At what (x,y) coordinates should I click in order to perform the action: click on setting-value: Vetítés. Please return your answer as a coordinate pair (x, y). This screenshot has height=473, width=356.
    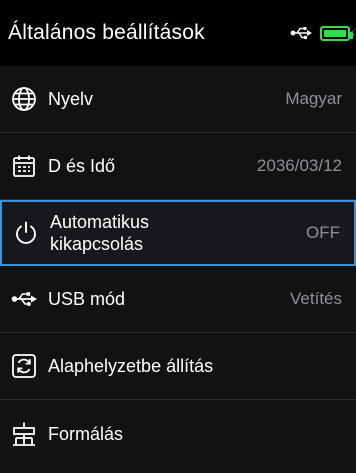
    Looking at the image, I should click on (316, 298).